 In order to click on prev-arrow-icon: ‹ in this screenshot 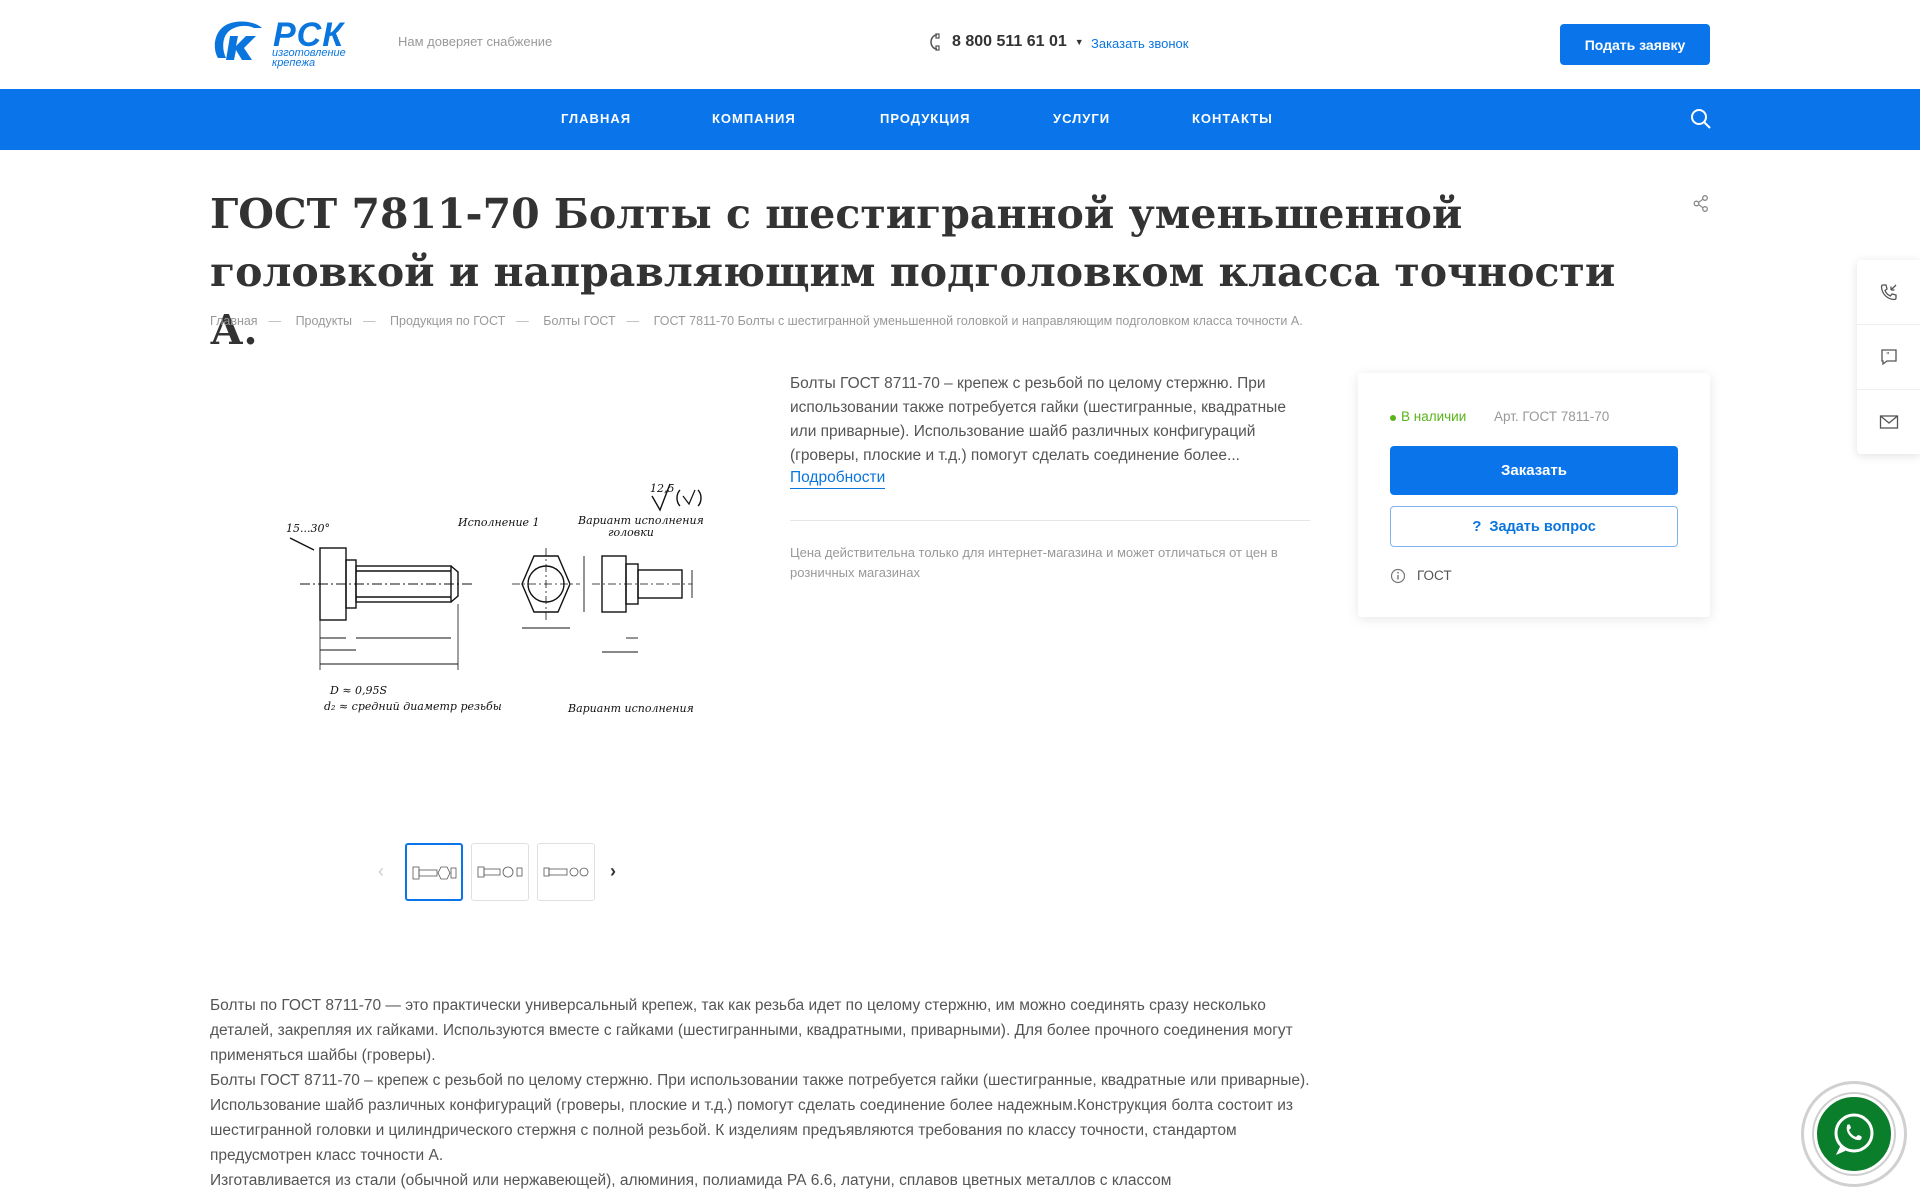, I will do `click(381, 871)`.